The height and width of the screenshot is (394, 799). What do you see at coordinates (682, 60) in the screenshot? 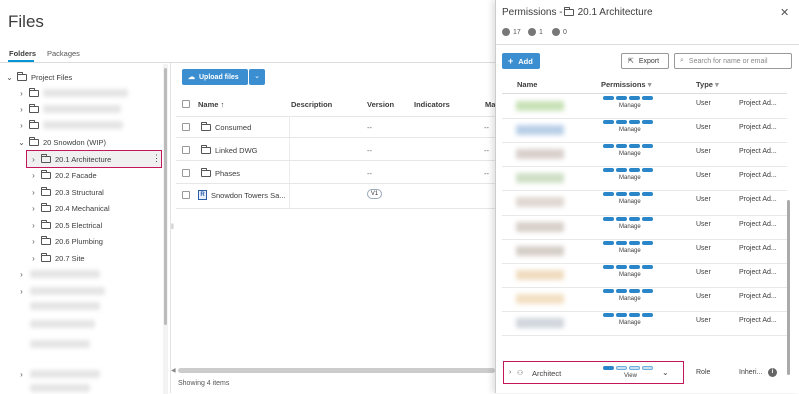
I see `search-icon: ⌕` at bounding box center [682, 60].